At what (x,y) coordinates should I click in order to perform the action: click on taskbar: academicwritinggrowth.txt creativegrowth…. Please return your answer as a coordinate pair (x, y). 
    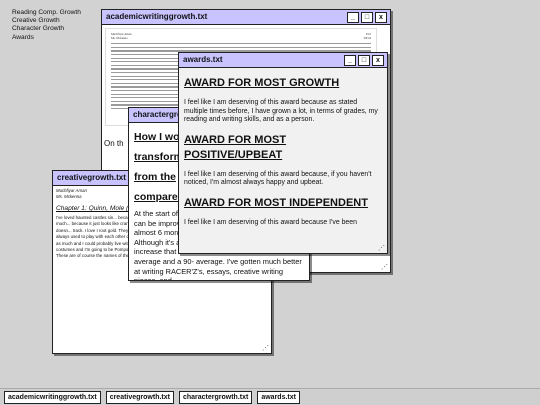
    Looking at the image, I should click on (270, 396).